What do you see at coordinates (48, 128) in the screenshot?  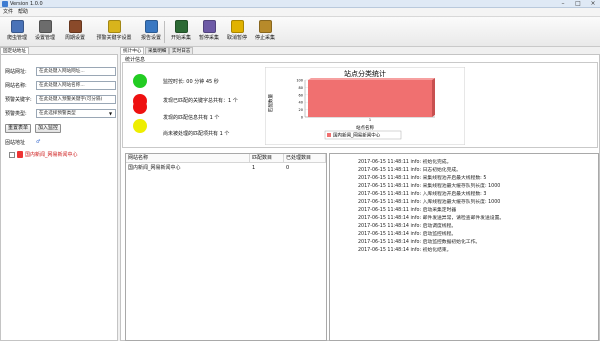 I see `add-monitor-button: 加入监控` at bounding box center [48, 128].